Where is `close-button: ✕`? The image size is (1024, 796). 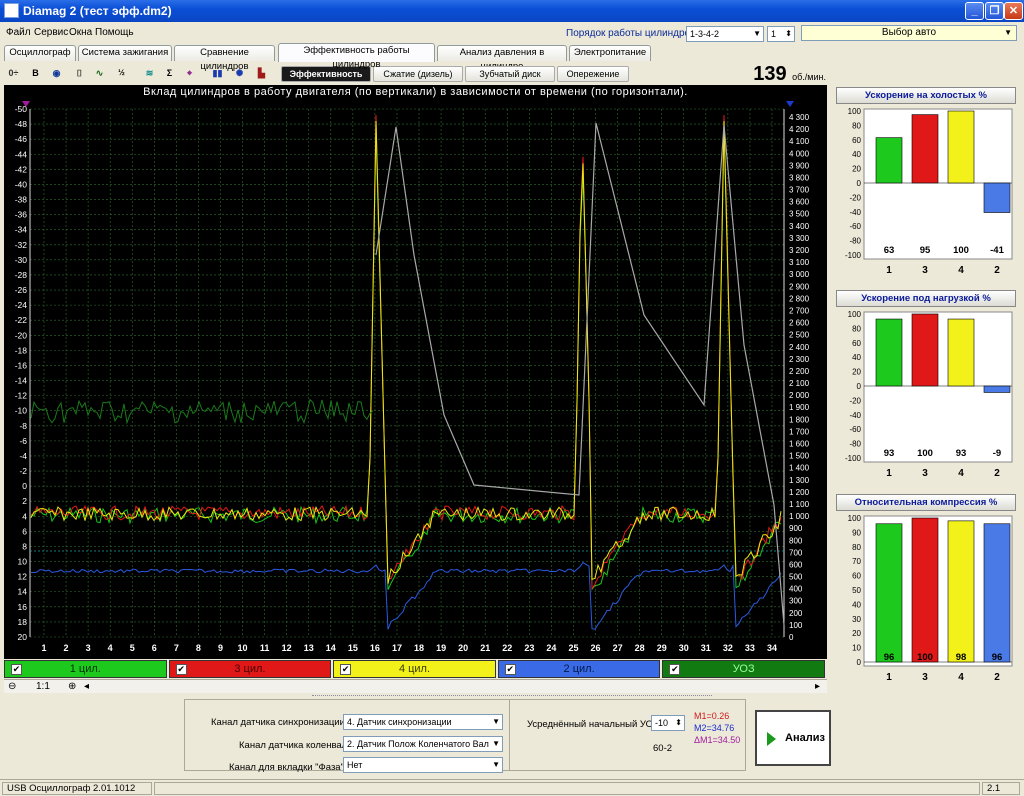
close-button: ✕ is located at coordinates (1013, 11).